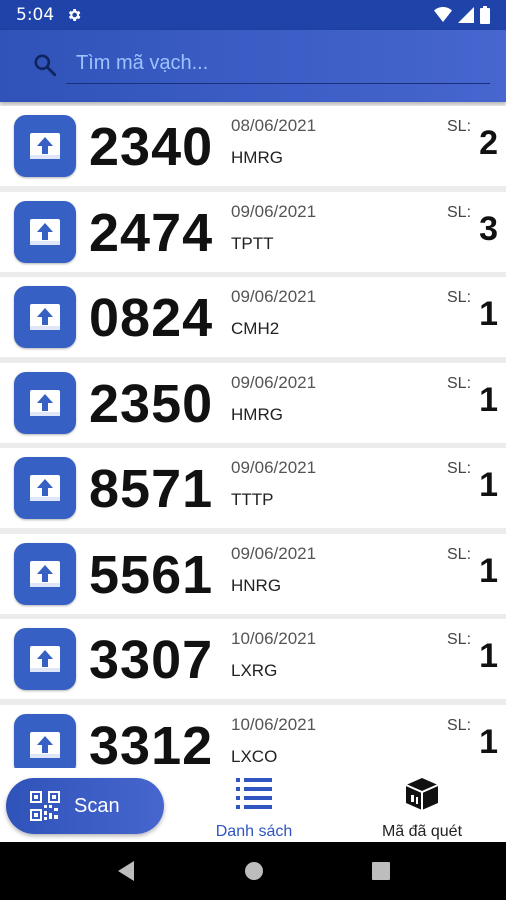 The image size is (506, 900). Describe the element at coordinates (422, 831) in the screenshot. I see `nav-tab-scanned-label: Mã đã quét` at that location.